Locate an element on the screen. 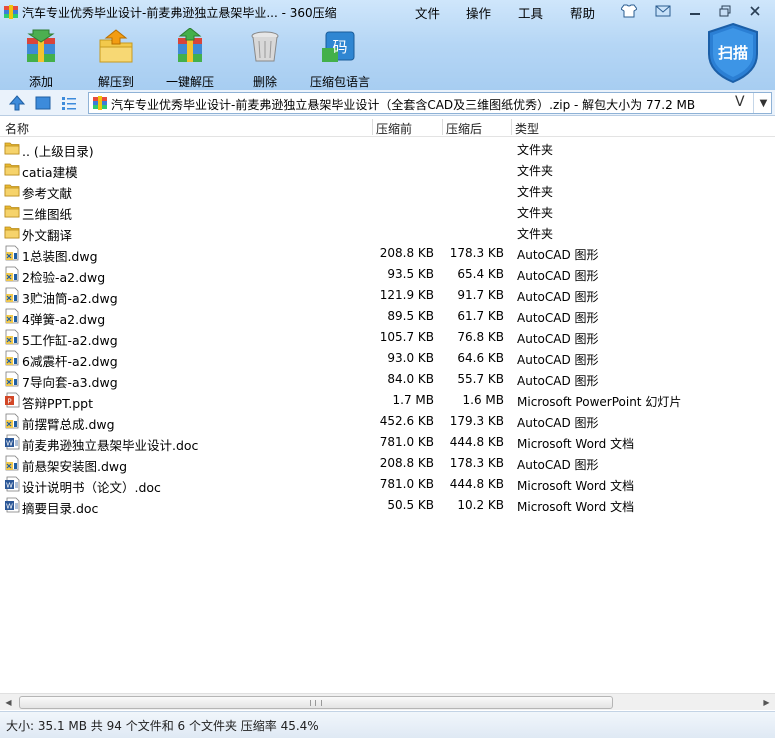  menu-help: 帮助 is located at coordinates (582, 12).